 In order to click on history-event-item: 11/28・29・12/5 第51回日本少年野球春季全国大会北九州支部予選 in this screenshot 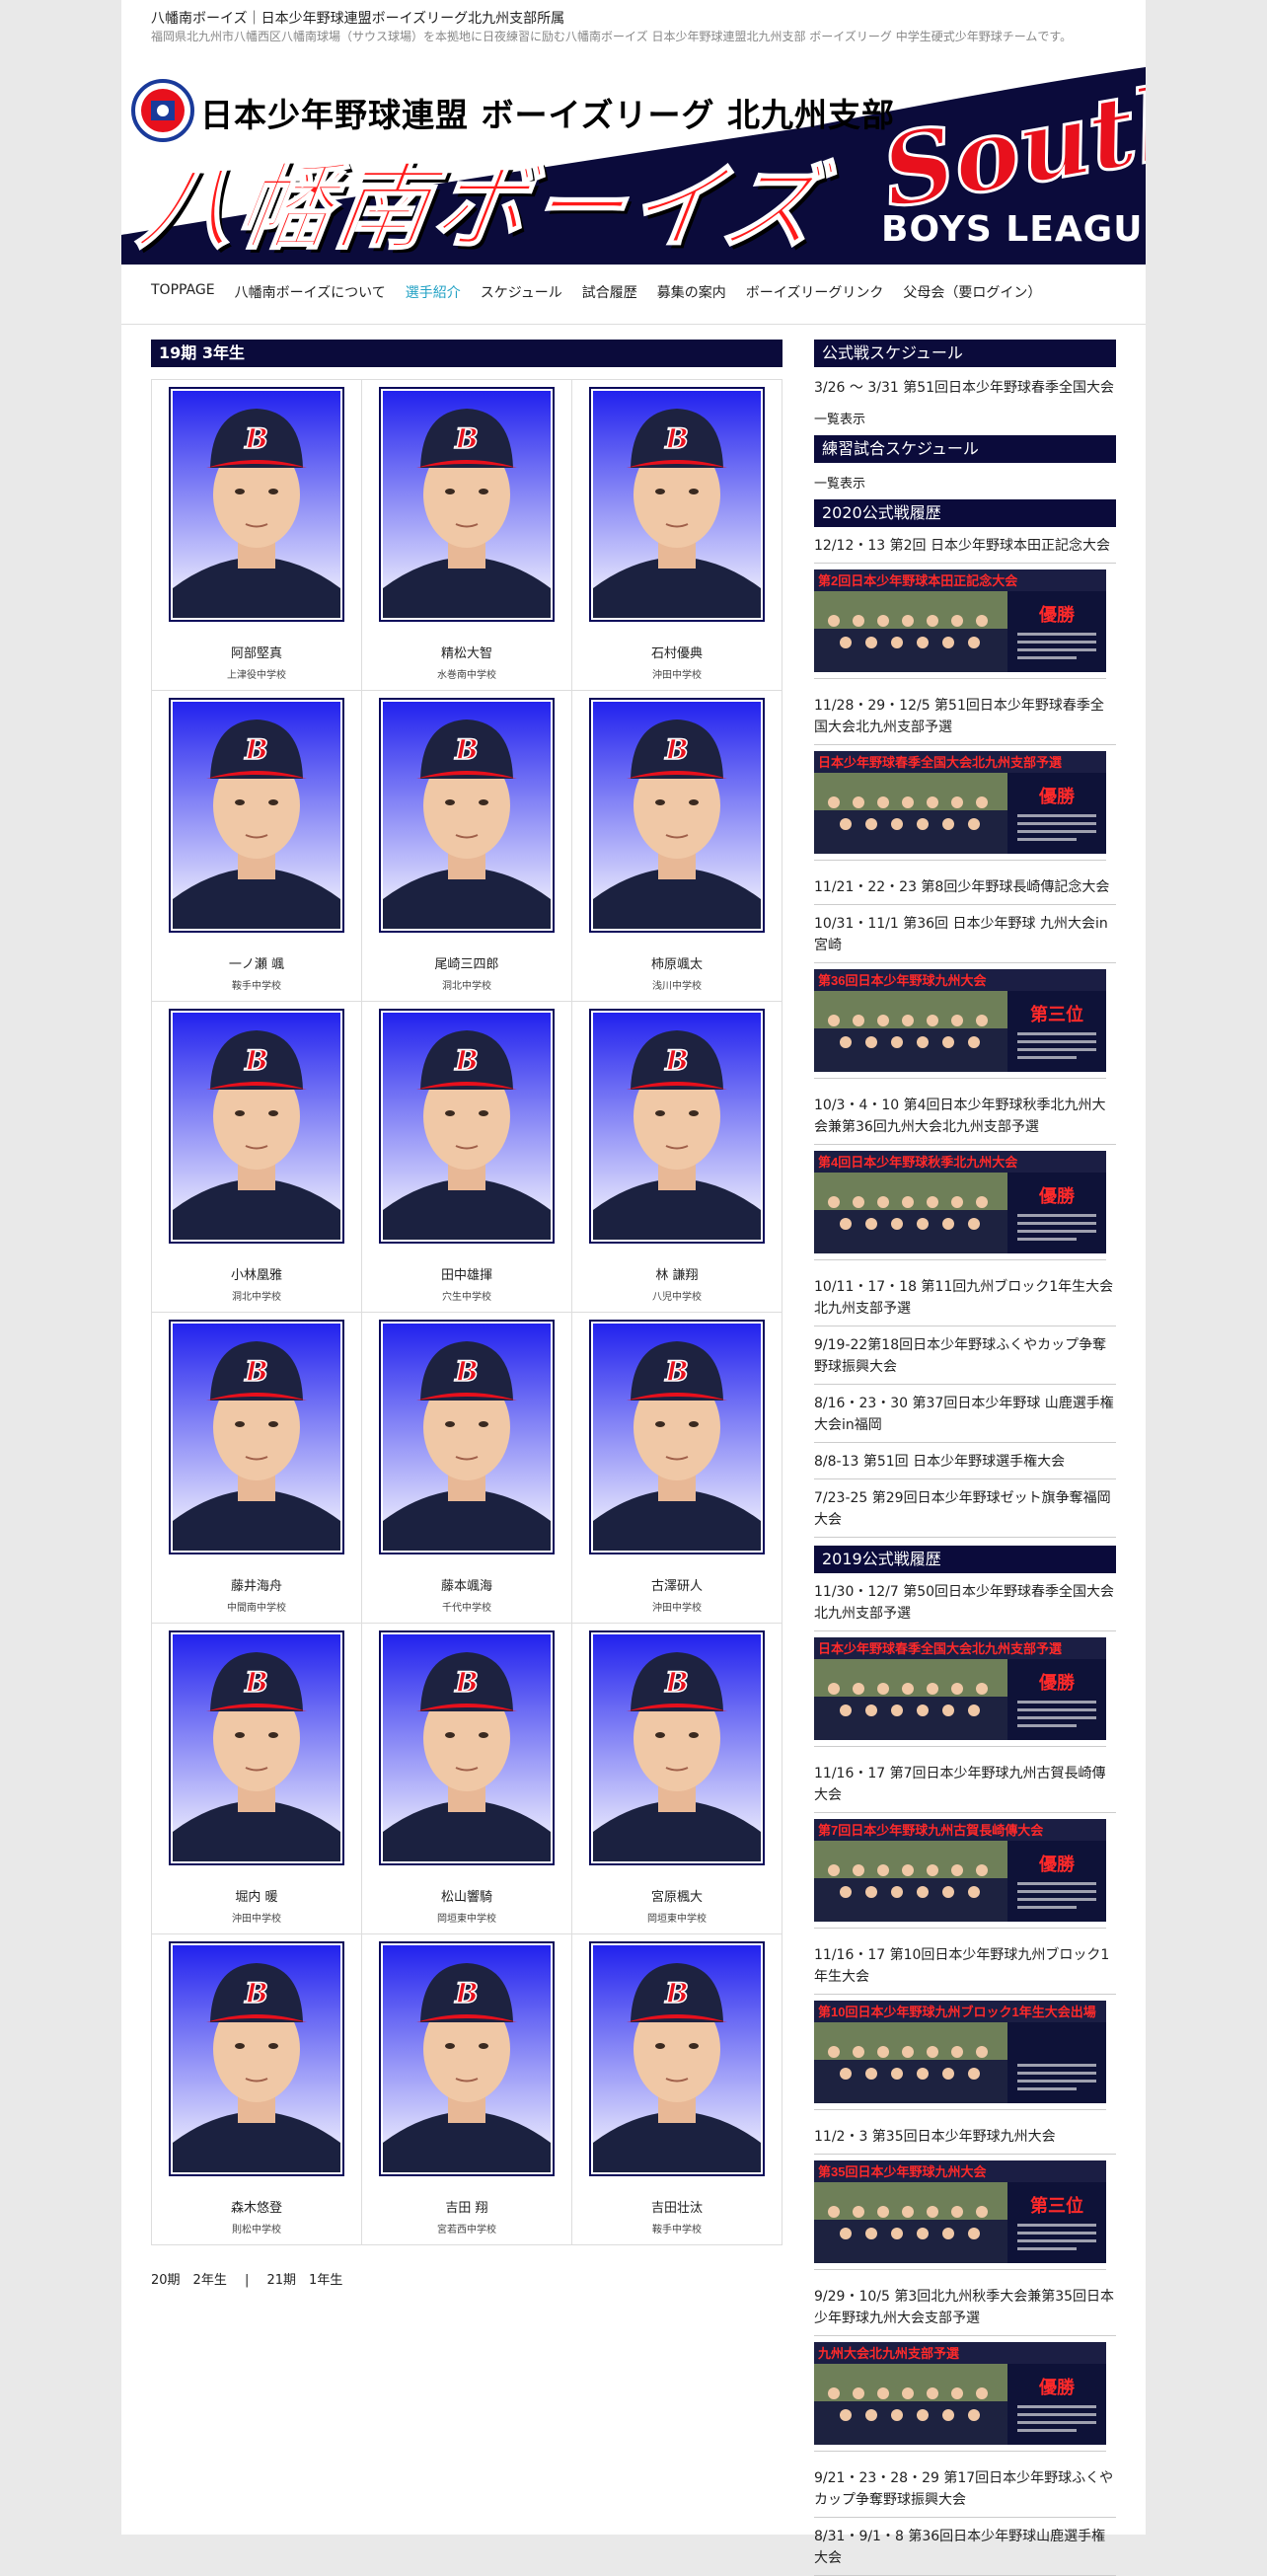, I will do `click(965, 716)`.